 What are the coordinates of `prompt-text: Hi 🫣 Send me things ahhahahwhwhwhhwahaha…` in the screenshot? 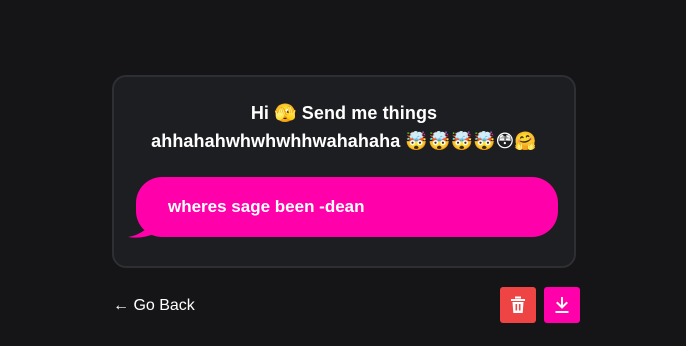 It's located at (344, 127).